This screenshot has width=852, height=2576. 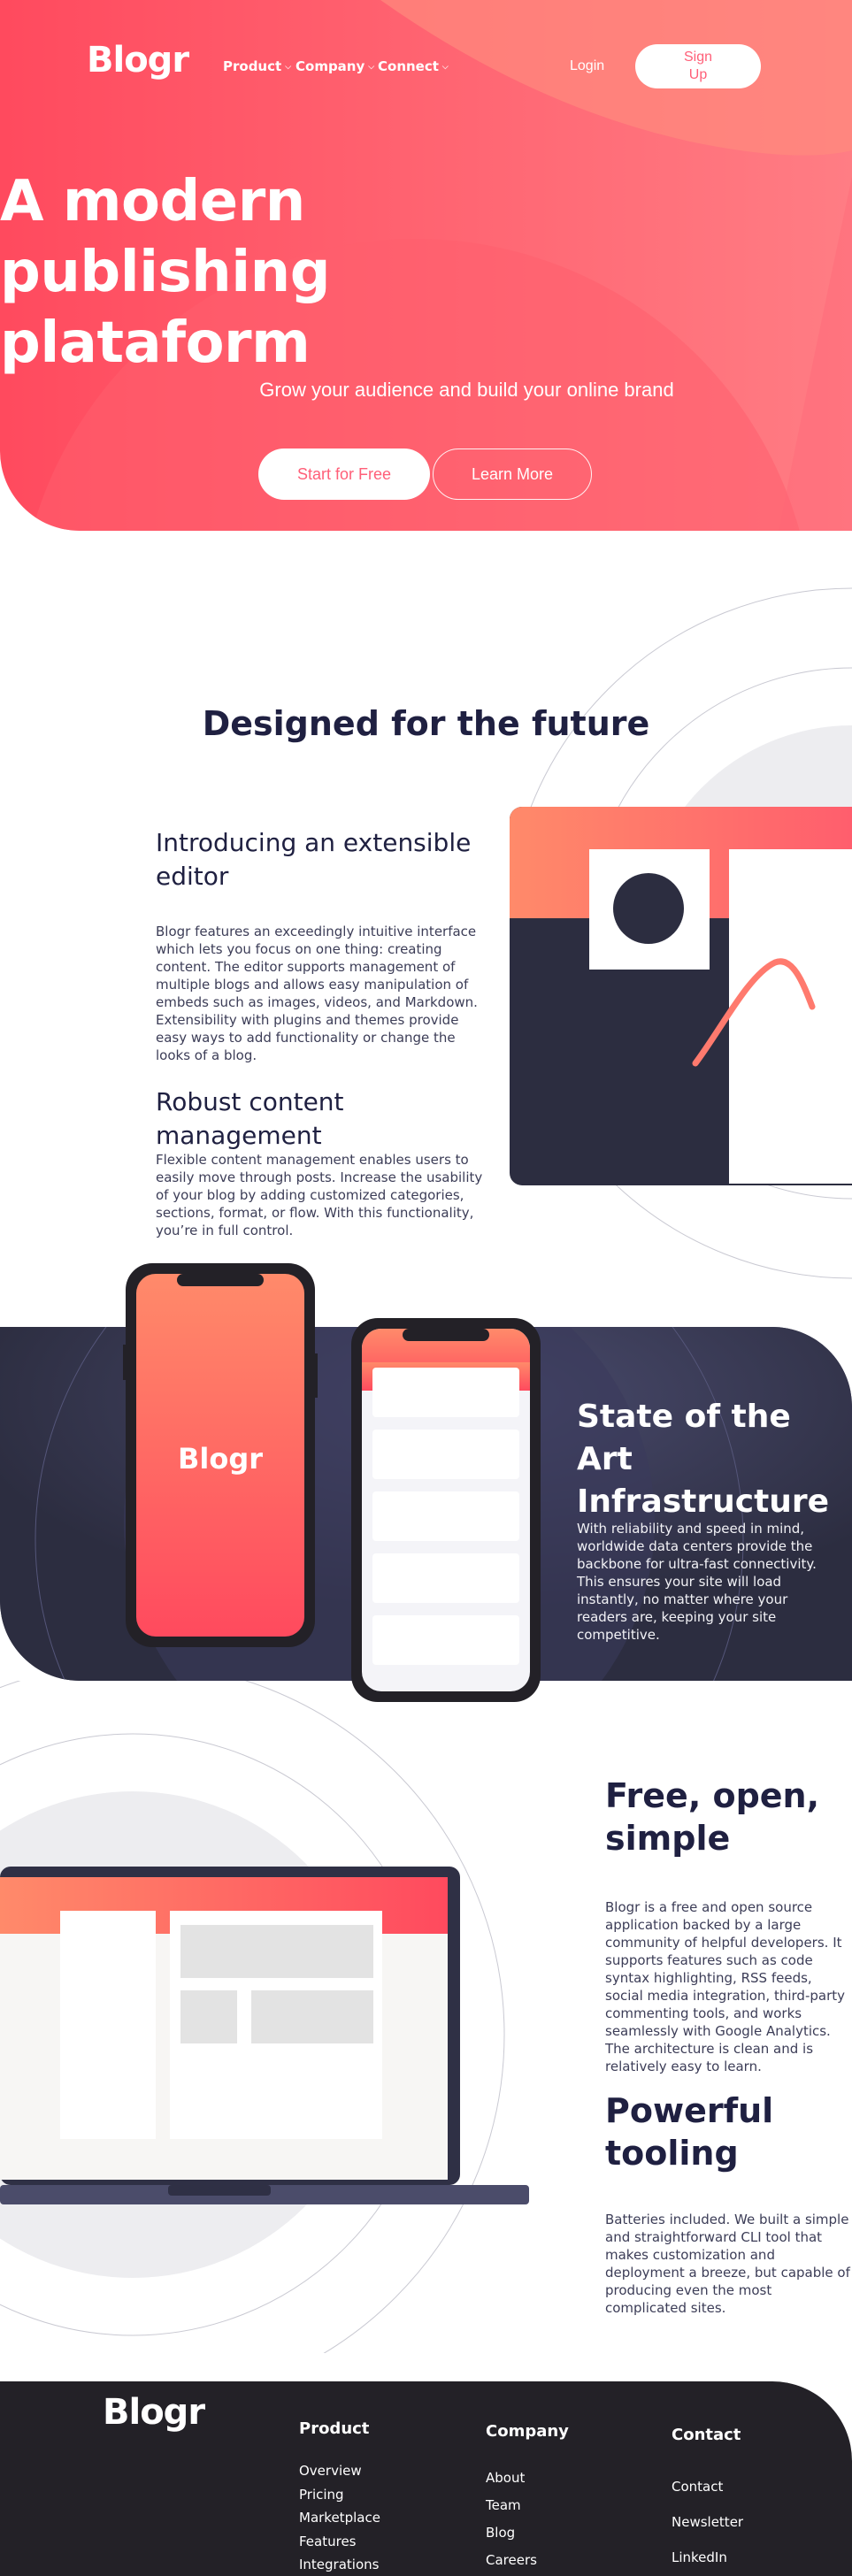 I want to click on hero-title: A modern publishing plataform, so click(x=165, y=272).